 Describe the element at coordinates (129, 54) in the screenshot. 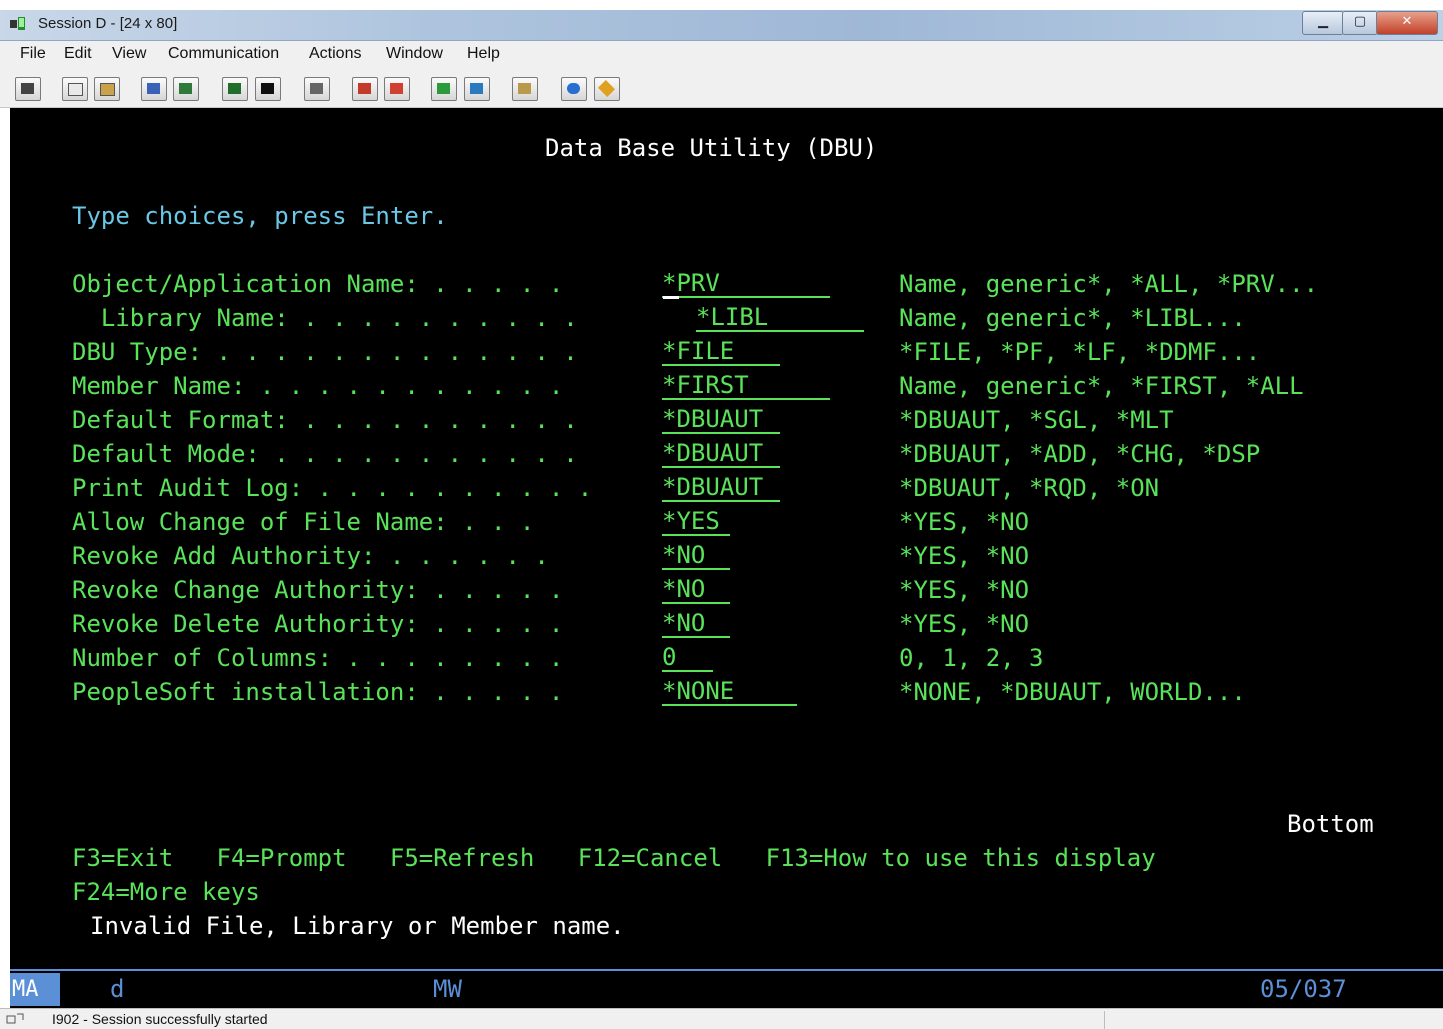

I see `menu-view: View` at that location.